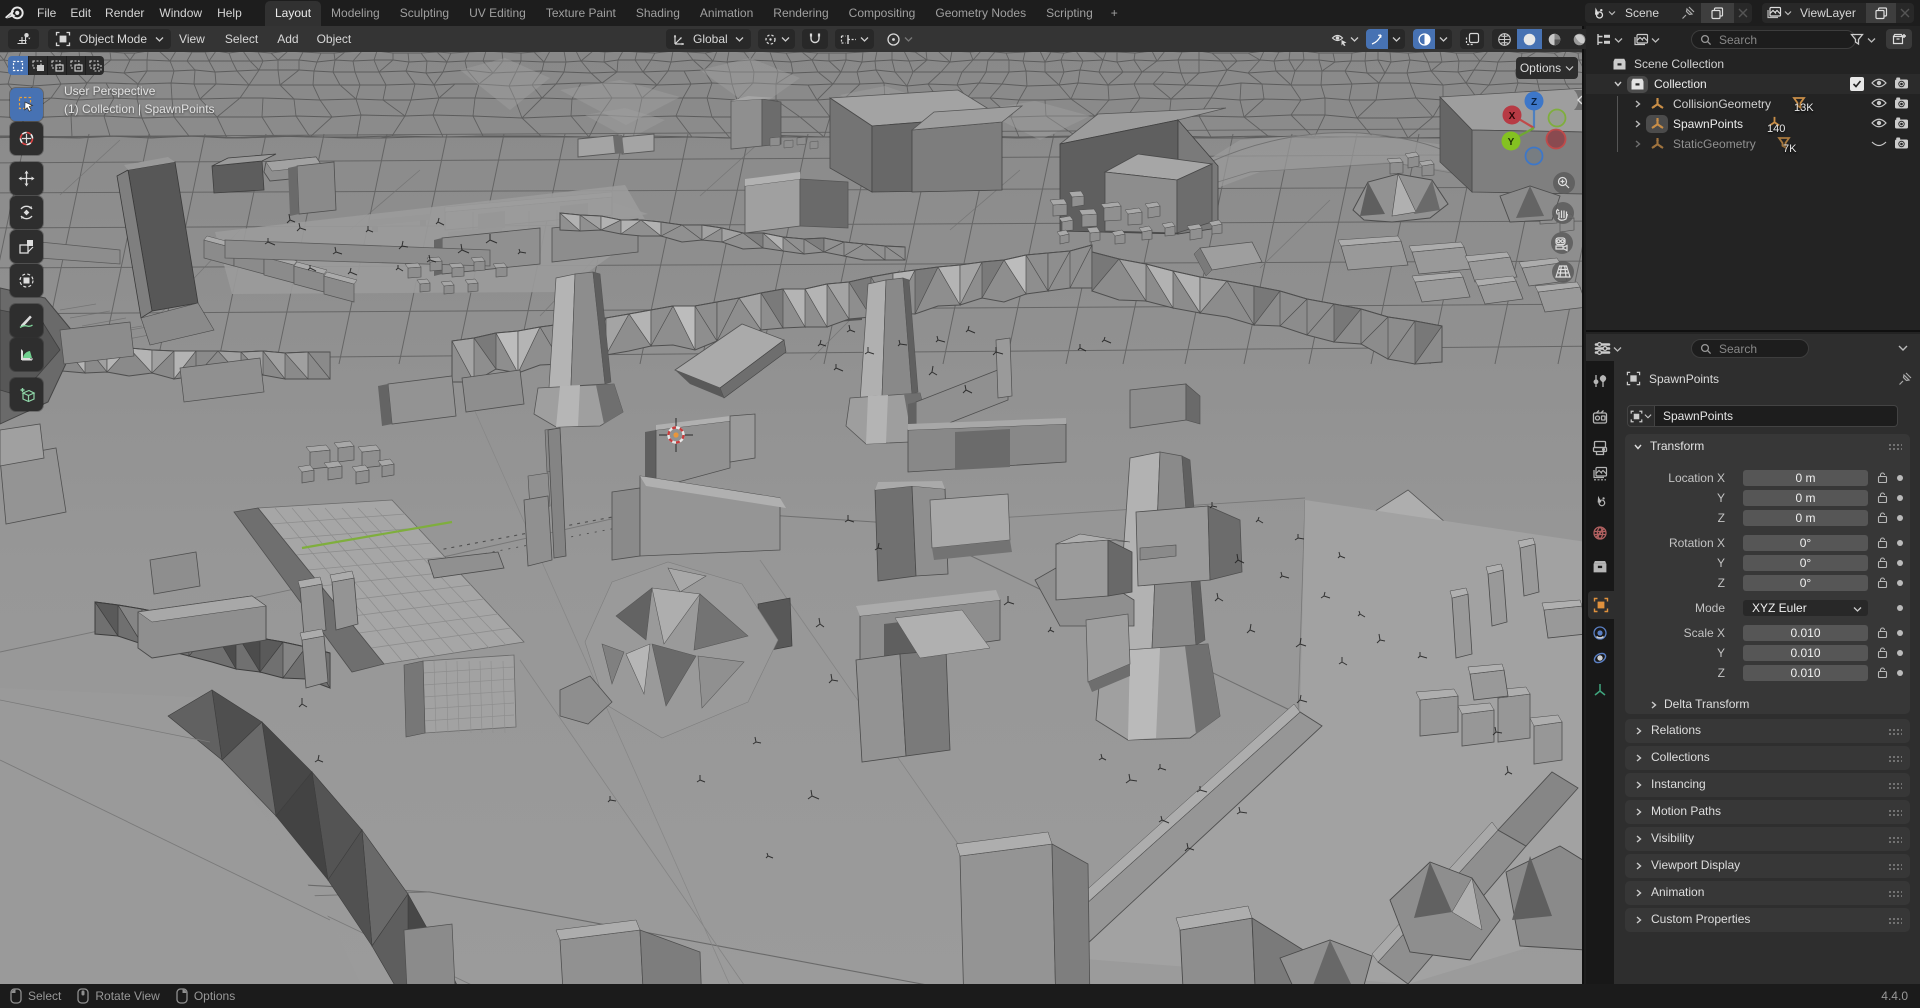 This screenshot has height=1008, width=1920. What do you see at coordinates (1512, 116) in the screenshot?
I see `svg-text: X` at bounding box center [1512, 116].